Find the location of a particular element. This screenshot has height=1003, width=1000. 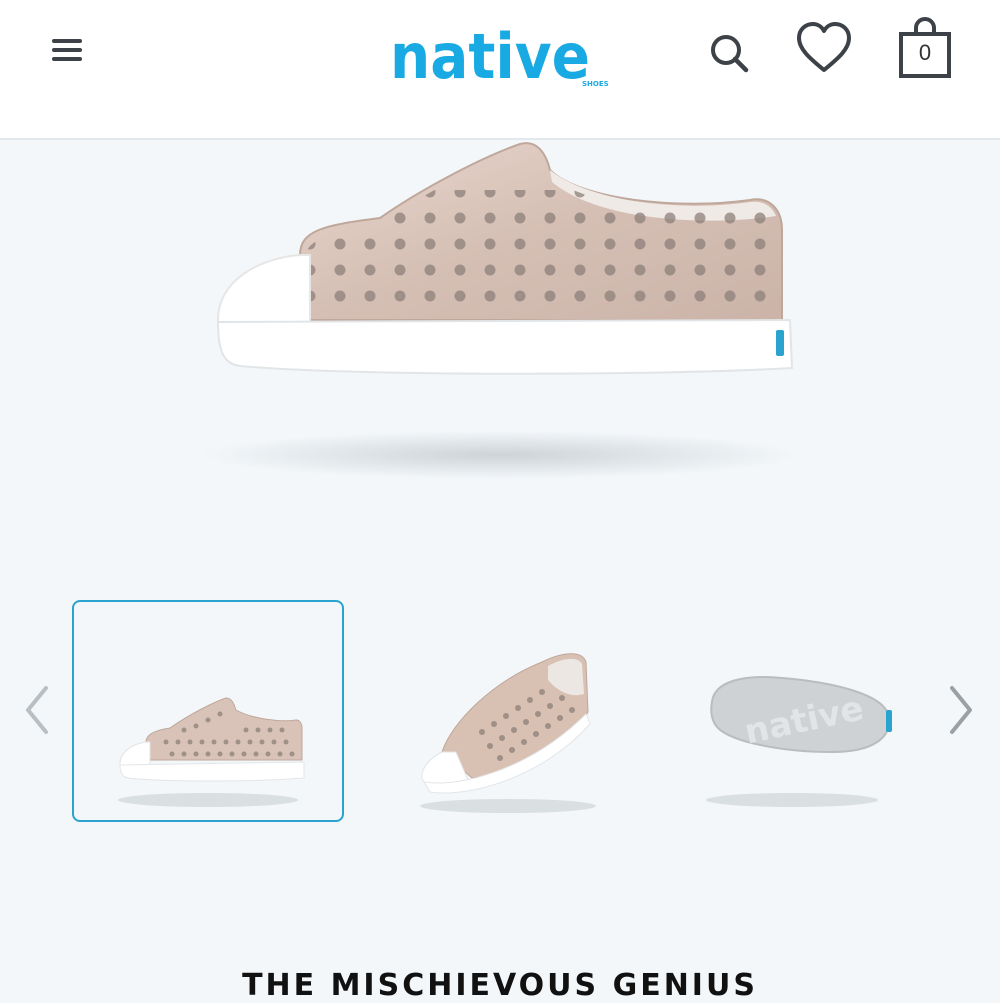

product-title: THE MISCHIEVOUS GENIUS is located at coordinates (500, 985).